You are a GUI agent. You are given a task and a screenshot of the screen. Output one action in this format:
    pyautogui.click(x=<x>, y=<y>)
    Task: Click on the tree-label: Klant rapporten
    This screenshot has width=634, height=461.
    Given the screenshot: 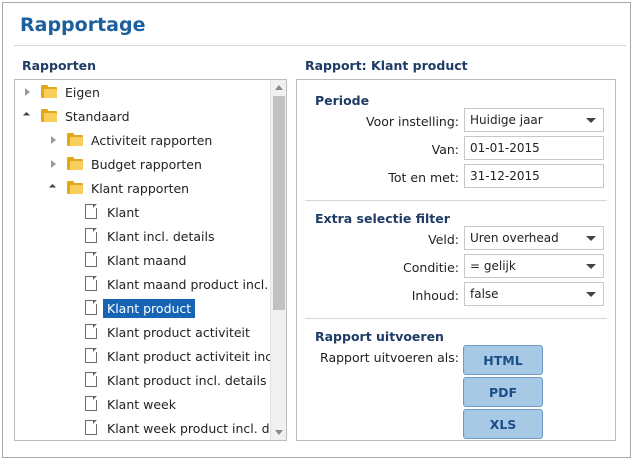 What is the action you would take?
    pyautogui.click(x=140, y=188)
    